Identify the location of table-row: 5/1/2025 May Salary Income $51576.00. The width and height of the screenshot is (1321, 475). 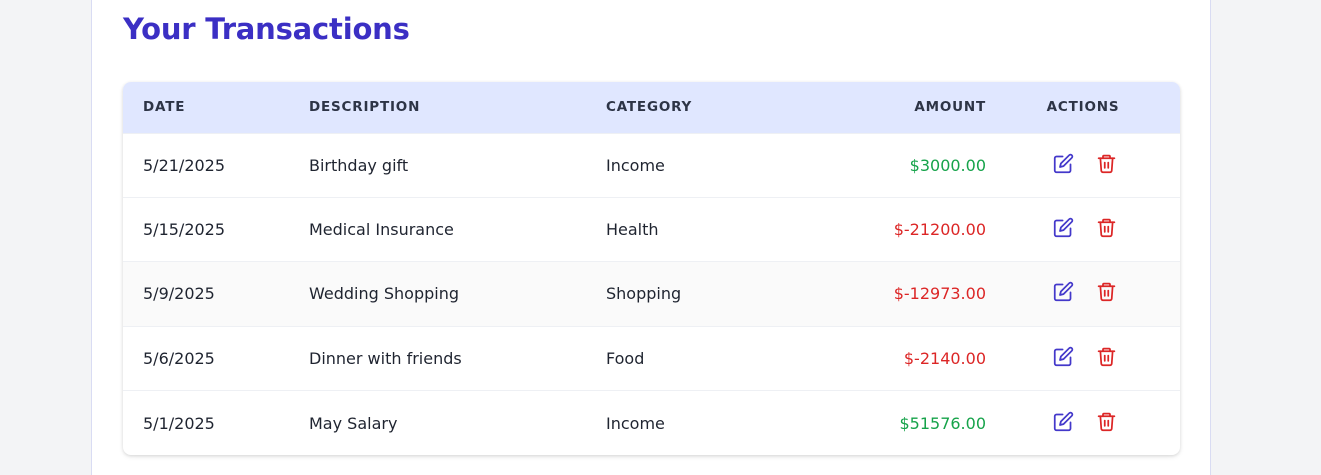
(651, 422).